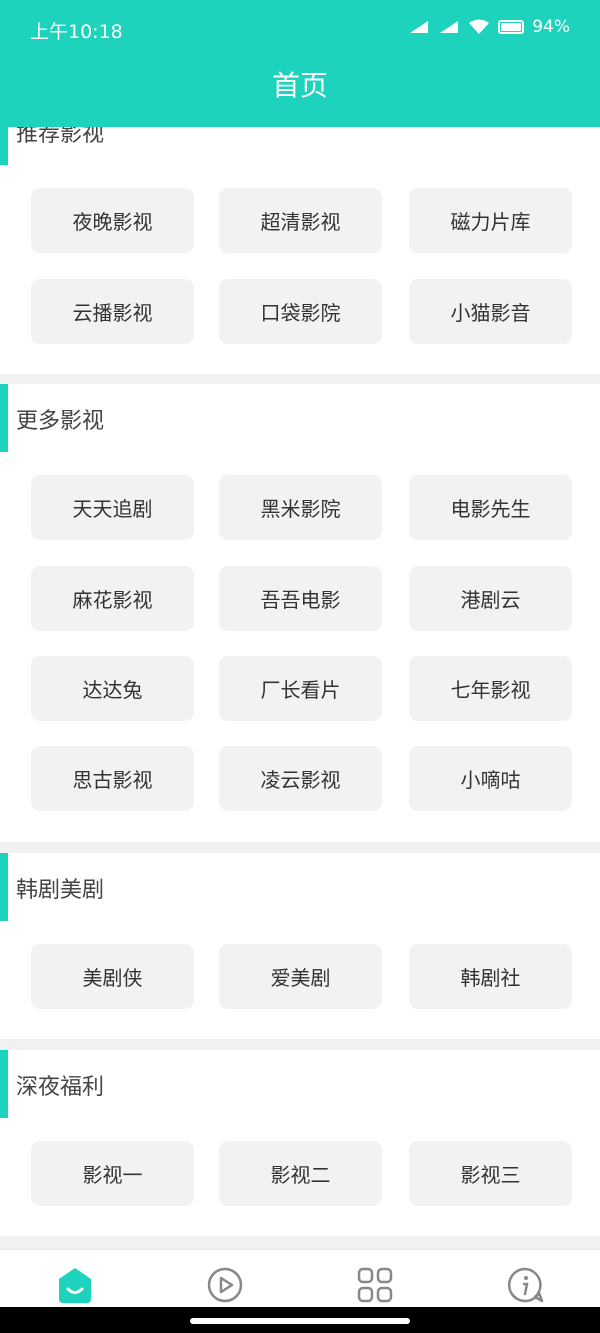 This screenshot has height=1333, width=600. What do you see at coordinates (300, 507) in the screenshot?
I see `site-button: 黑米影院` at bounding box center [300, 507].